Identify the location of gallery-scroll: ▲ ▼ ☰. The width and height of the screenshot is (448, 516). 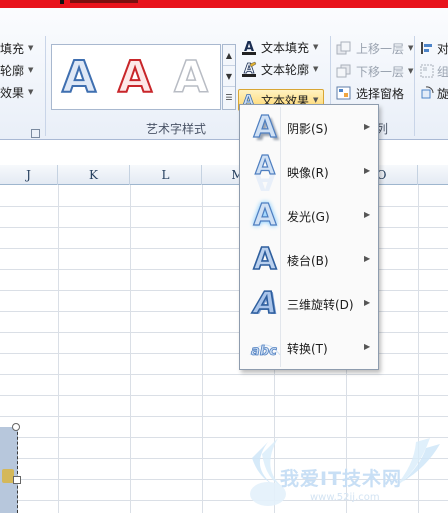
(229, 77).